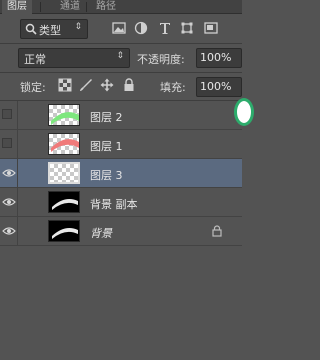  I want to click on layer-row: 背景 副本, so click(121, 202).